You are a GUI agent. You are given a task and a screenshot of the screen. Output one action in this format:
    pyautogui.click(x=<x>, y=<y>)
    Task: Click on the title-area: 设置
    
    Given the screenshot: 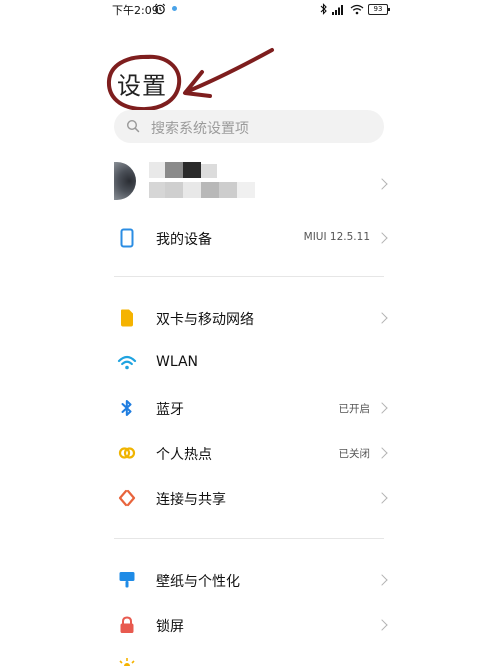 What is the action you would take?
    pyautogui.click(x=144, y=83)
    